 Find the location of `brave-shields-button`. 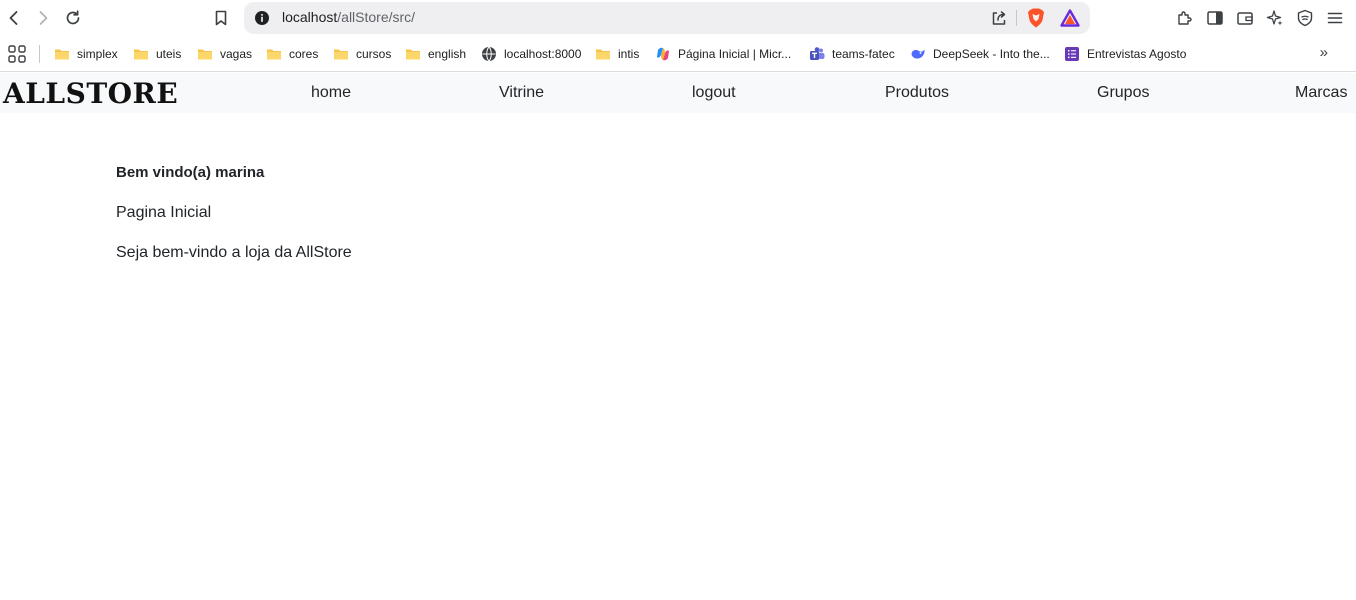

brave-shields-button is located at coordinates (1036, 18).